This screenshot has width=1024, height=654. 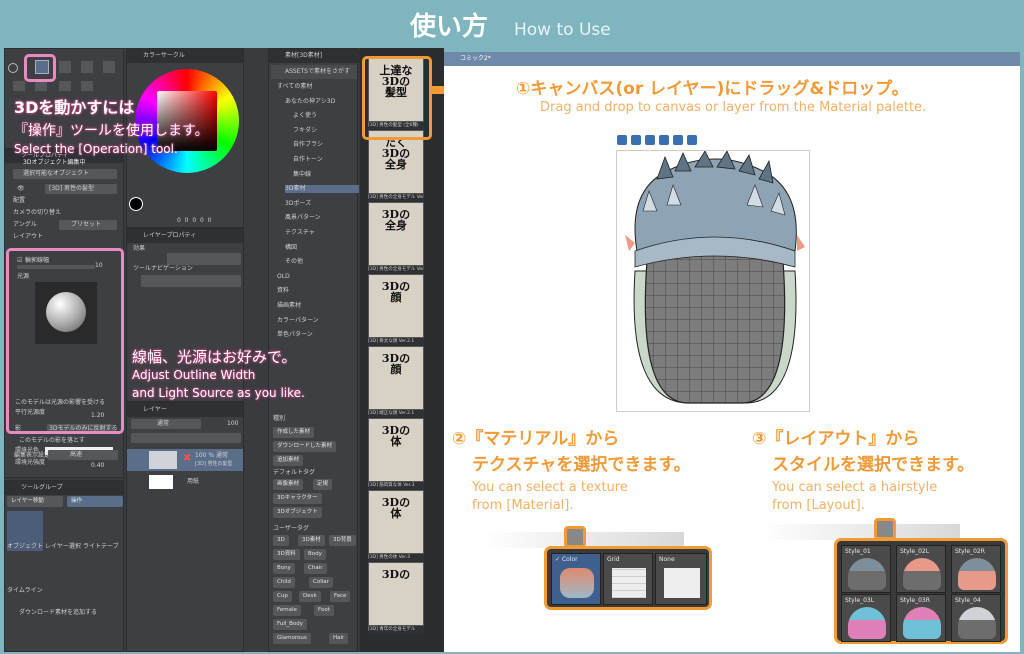 I want to click on material-none: None, so click(x=681, y=579).